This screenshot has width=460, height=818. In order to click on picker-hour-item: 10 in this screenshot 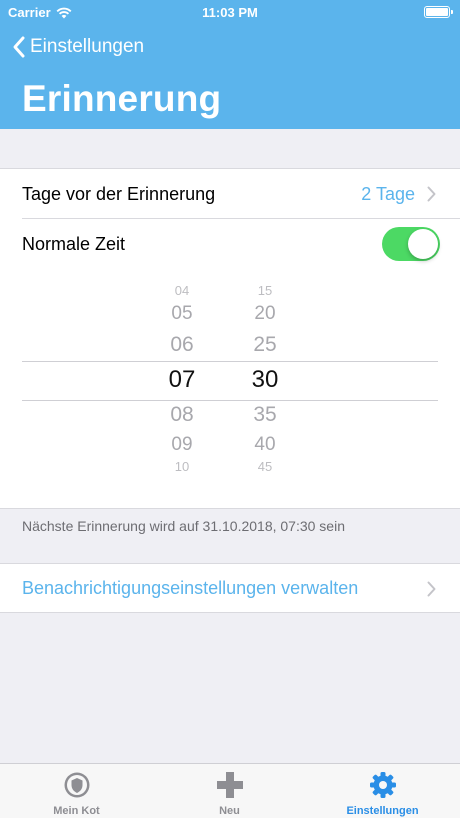, I will do `click(182, 466)`.